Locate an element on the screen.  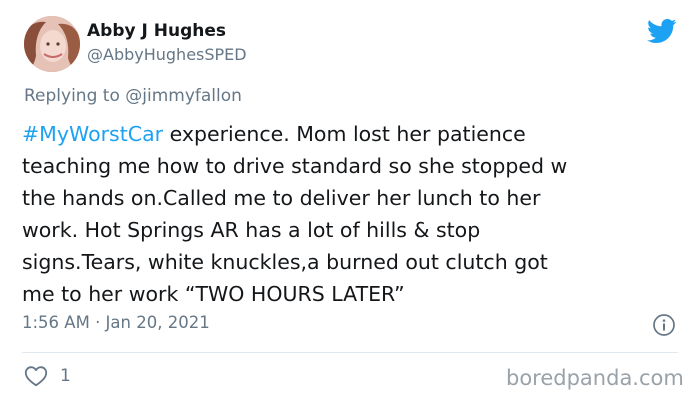
tweet-line-text: experience. Mom lost her patience is located at coordinates (344, 134).